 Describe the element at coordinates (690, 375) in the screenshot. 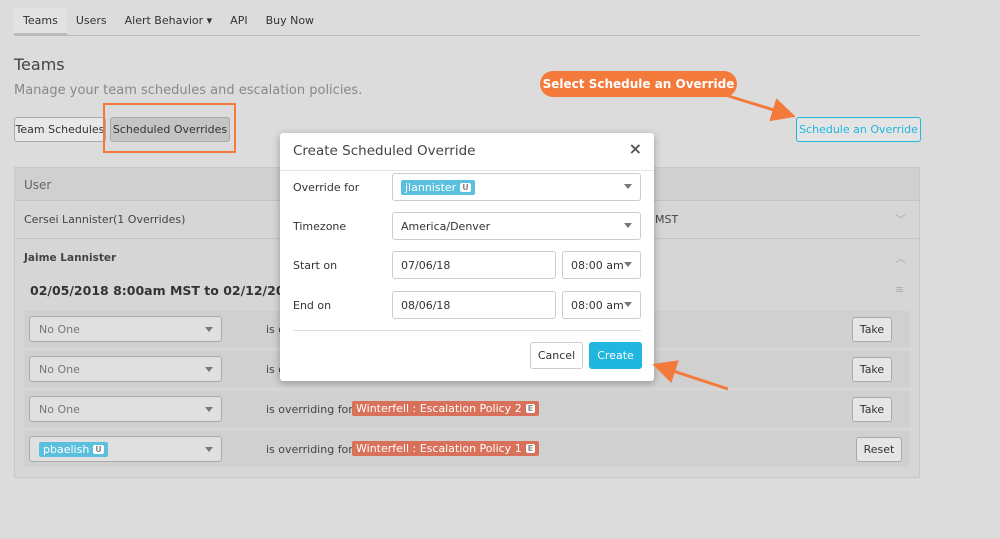

I see `arrow-to-create-button` at that location.